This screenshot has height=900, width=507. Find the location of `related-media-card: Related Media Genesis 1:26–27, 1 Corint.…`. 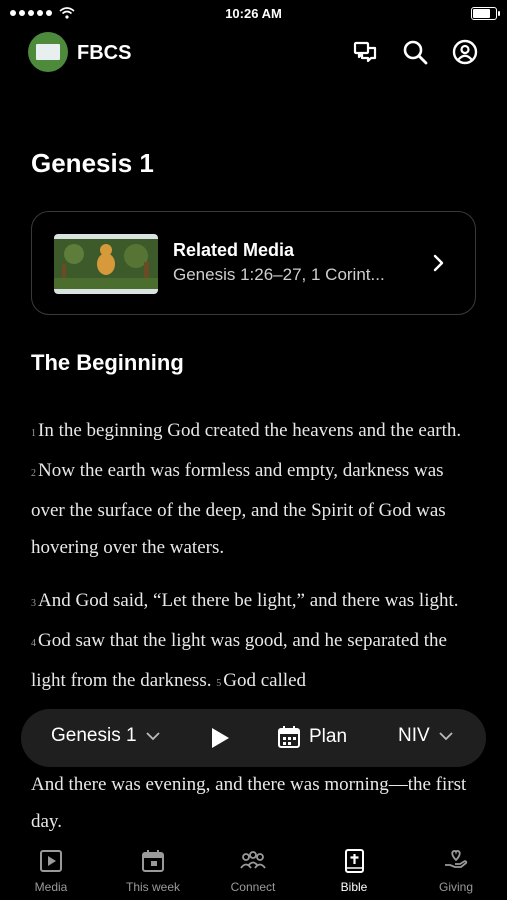

related-media-card: Related Media Genesis 1:26–27, 1 Corint.… is located at coordinates (253, 263).